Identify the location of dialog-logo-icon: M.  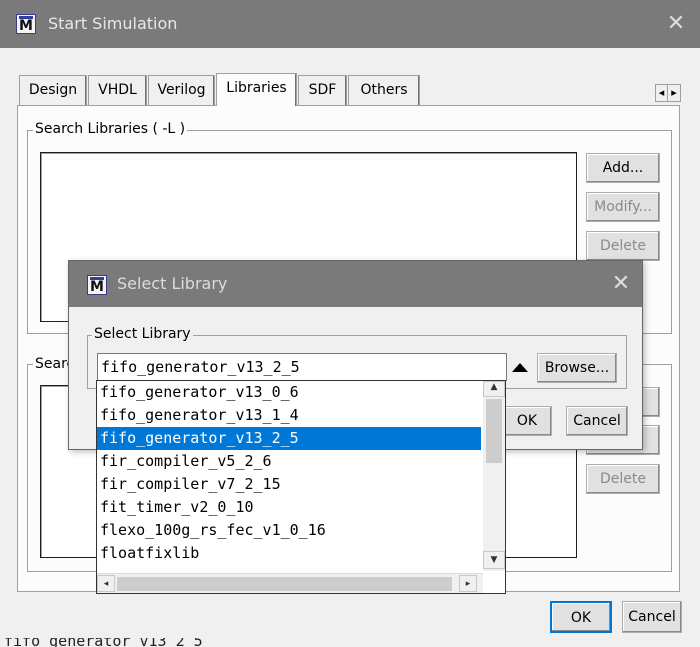
(97, 285).